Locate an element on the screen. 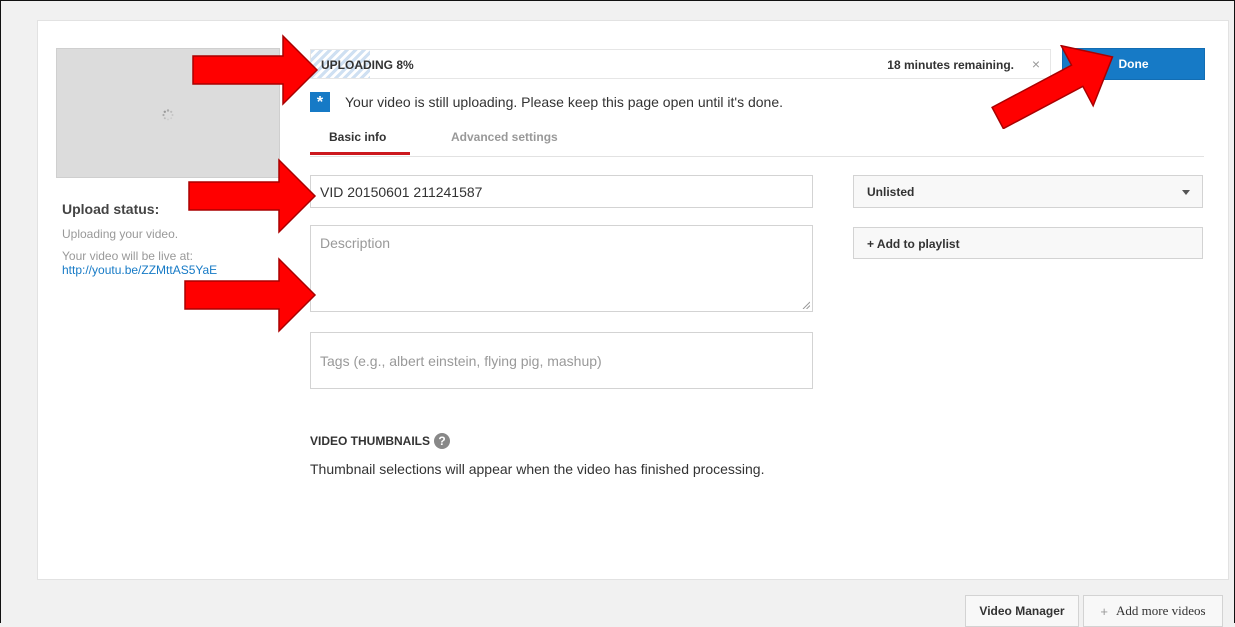 This screenshot has width=1235, height=627. add-more-videos-button: + Add more videos is located at coordinates (1153, 611).